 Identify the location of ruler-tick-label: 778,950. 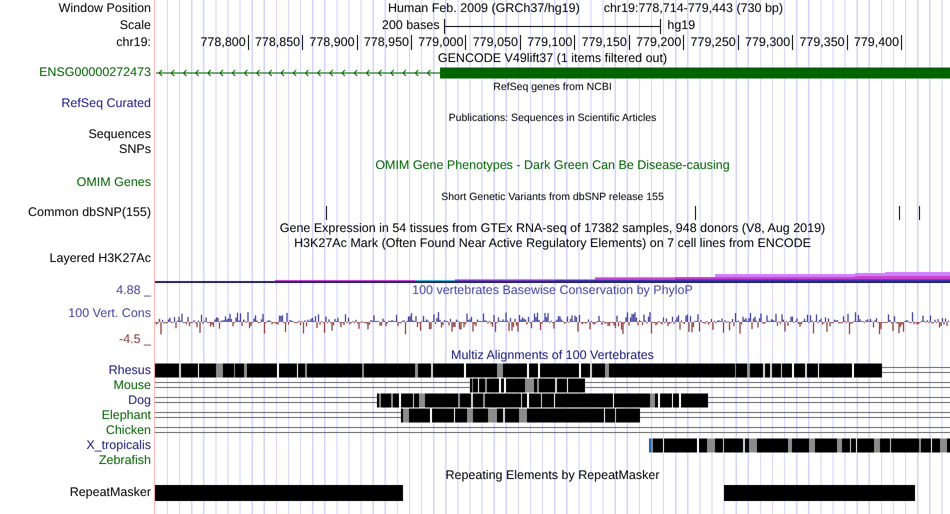
(388, 42).